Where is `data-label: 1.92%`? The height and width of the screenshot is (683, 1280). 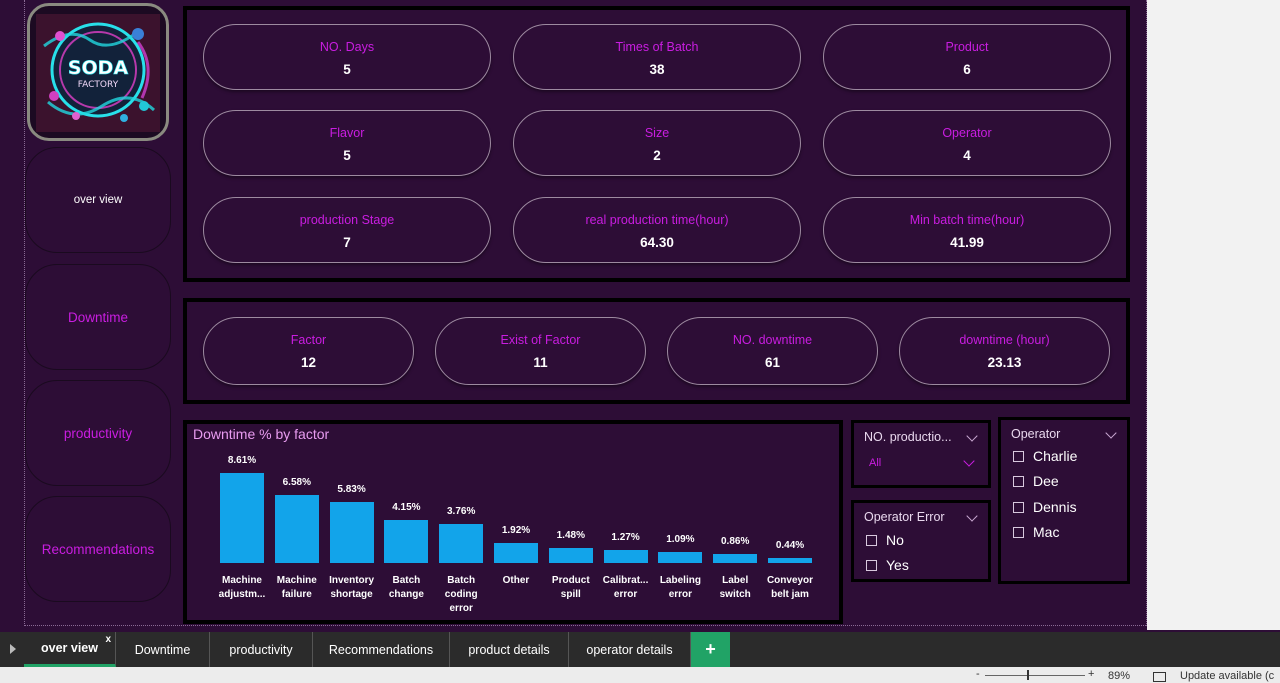 data-label: 1.92% is located at coordinates (516, 531).